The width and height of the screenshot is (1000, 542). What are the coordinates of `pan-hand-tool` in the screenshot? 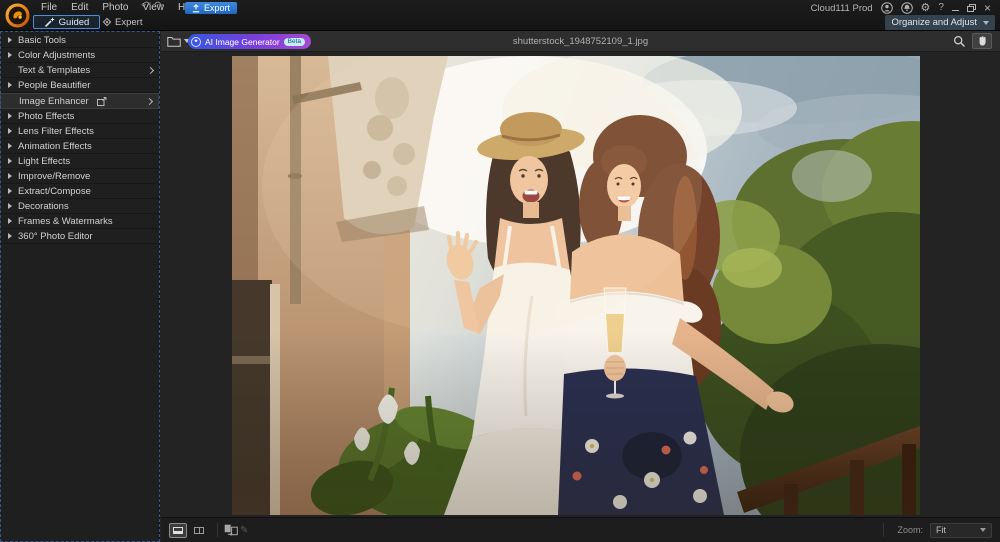 It's located at (982, 41).